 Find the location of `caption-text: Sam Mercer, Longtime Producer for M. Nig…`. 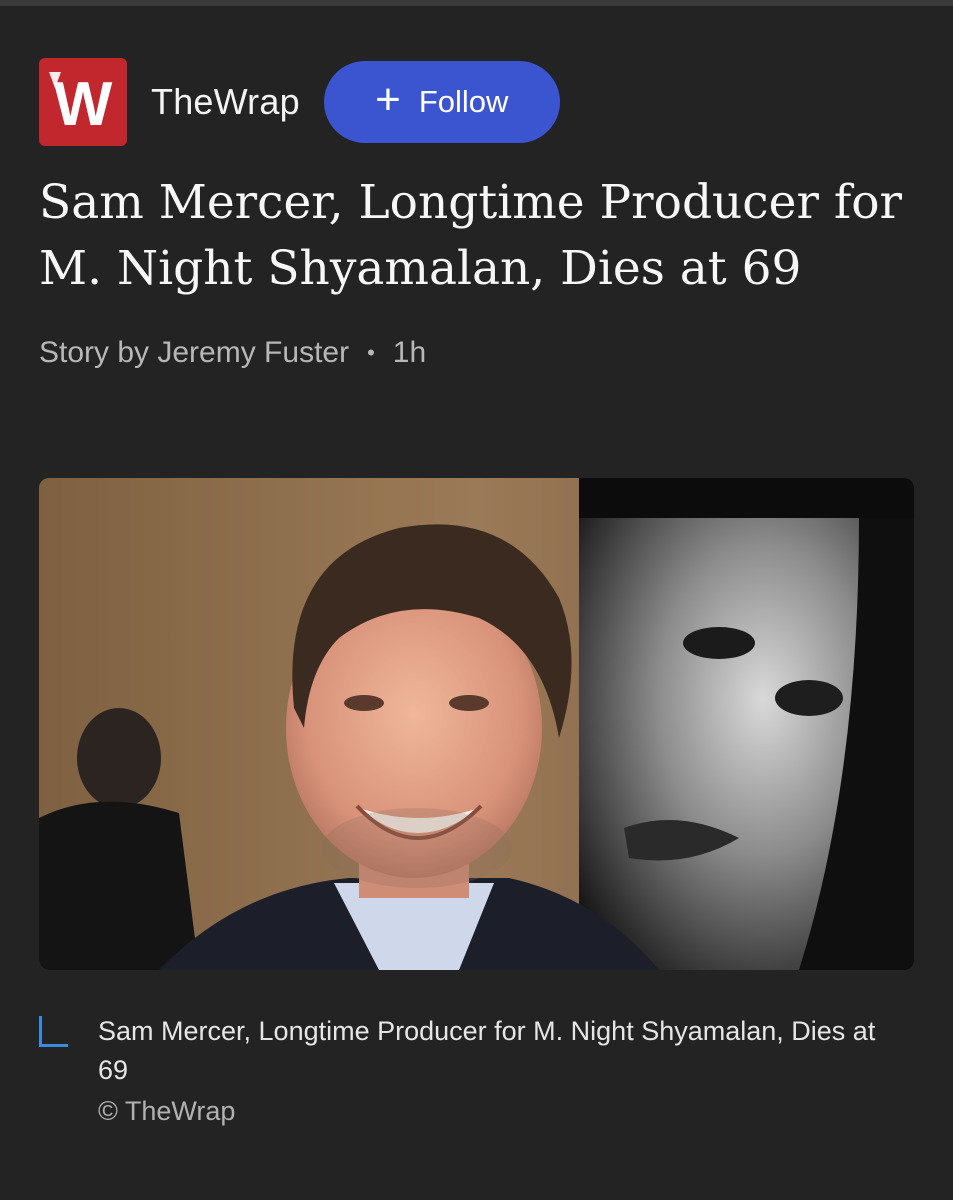

caption-text: Sam Mercer, Longtime Producer for M. Nig… is located at coordinates (487, 1050).